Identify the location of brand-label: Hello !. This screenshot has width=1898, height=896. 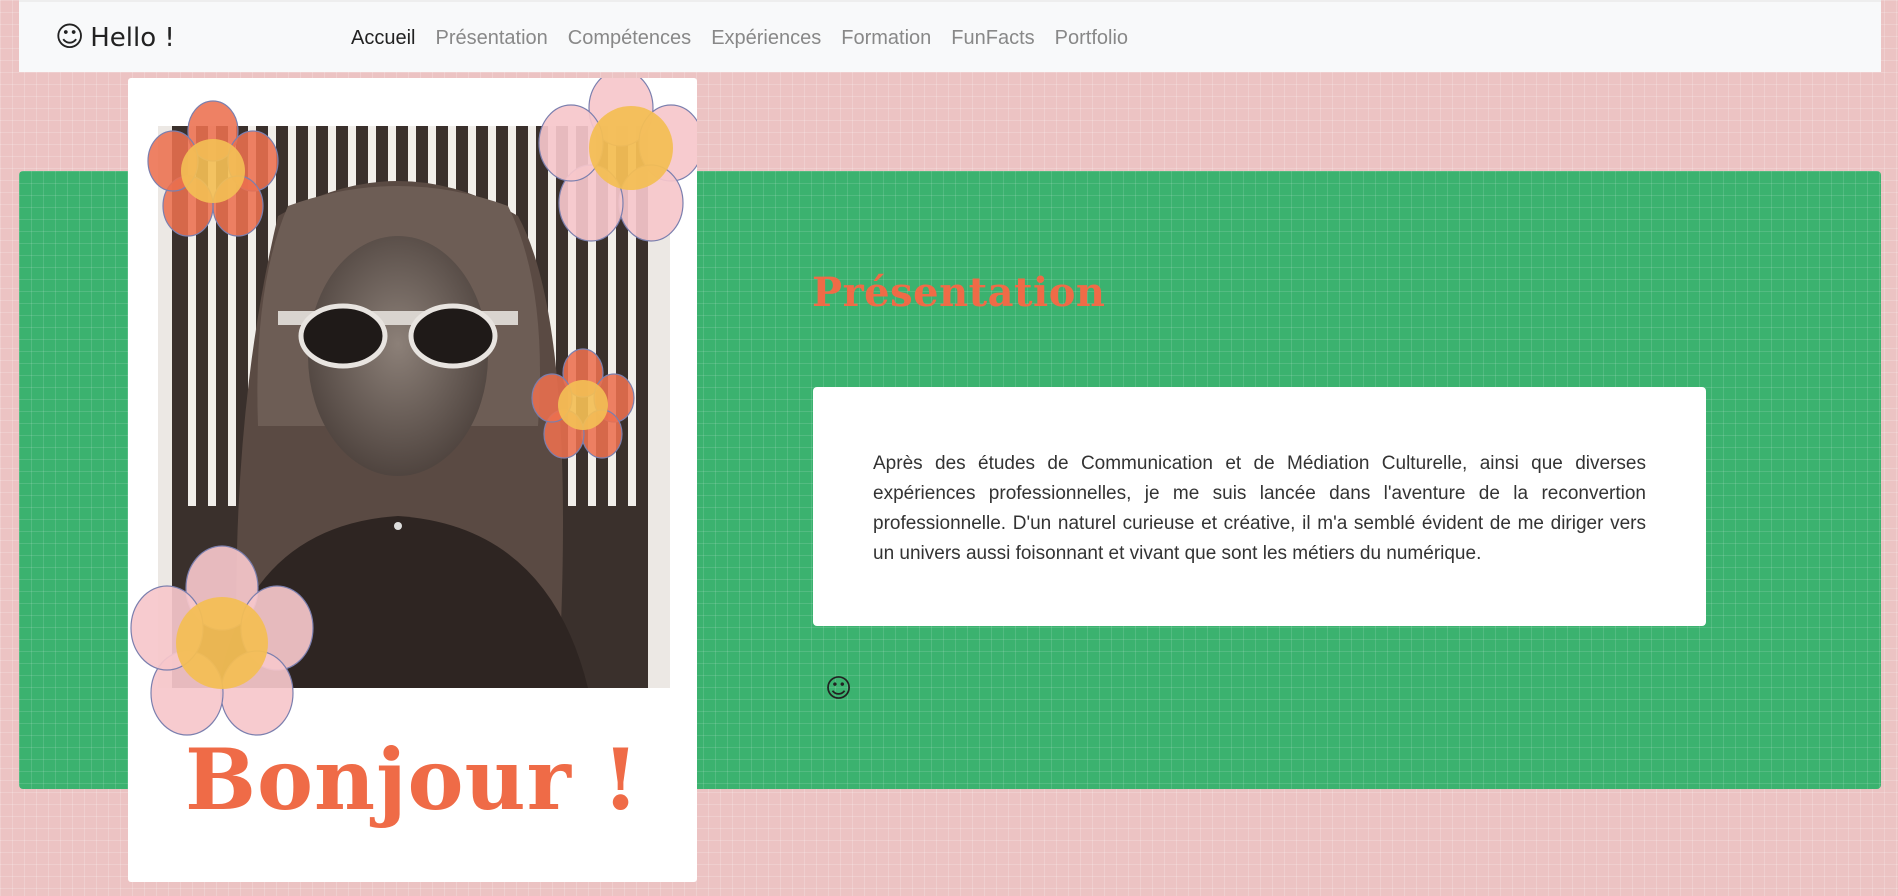
(132, 38).